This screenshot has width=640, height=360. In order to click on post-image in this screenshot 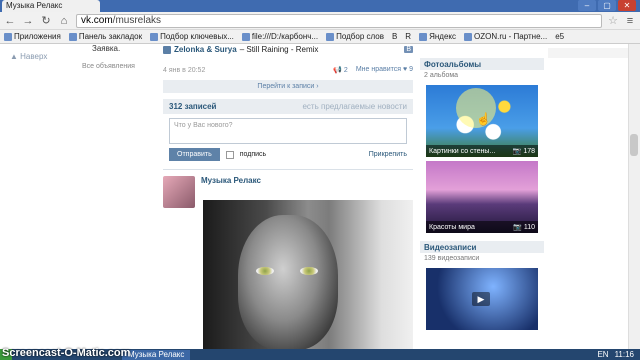, I will do `click(308, 274)`.